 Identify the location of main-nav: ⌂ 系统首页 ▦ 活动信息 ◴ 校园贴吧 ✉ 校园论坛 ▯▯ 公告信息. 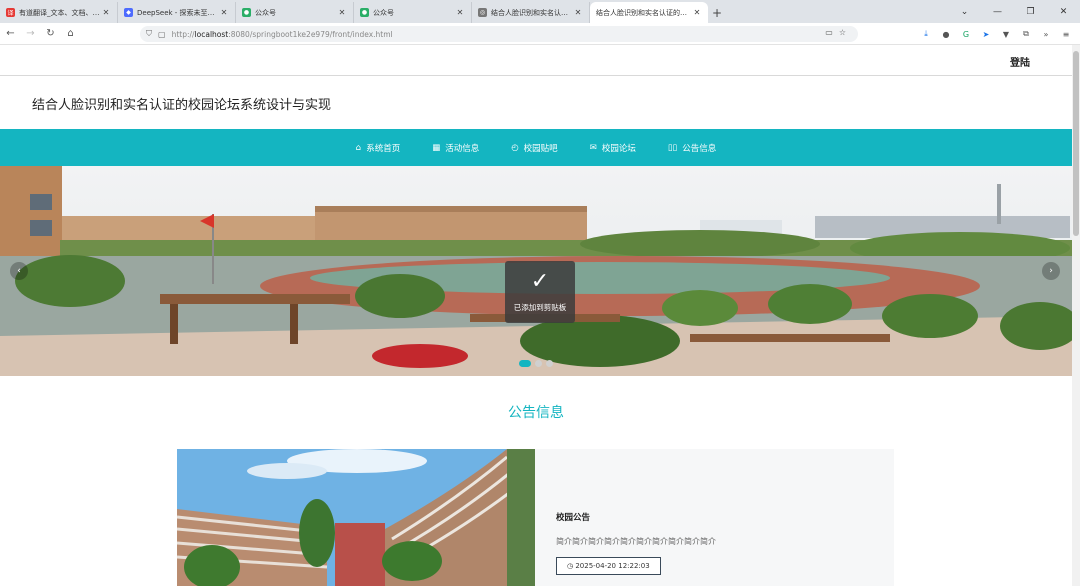
(536, 147).